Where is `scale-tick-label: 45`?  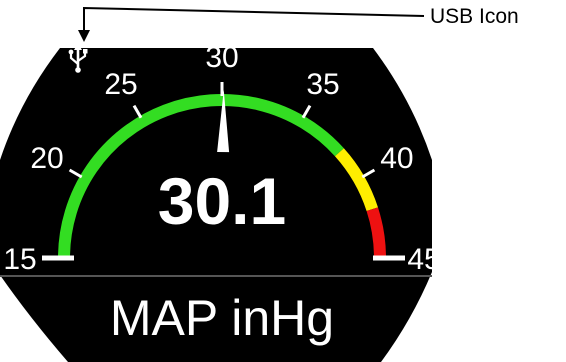 scale-tick-label: 45 is located at coordinates (423, 259).